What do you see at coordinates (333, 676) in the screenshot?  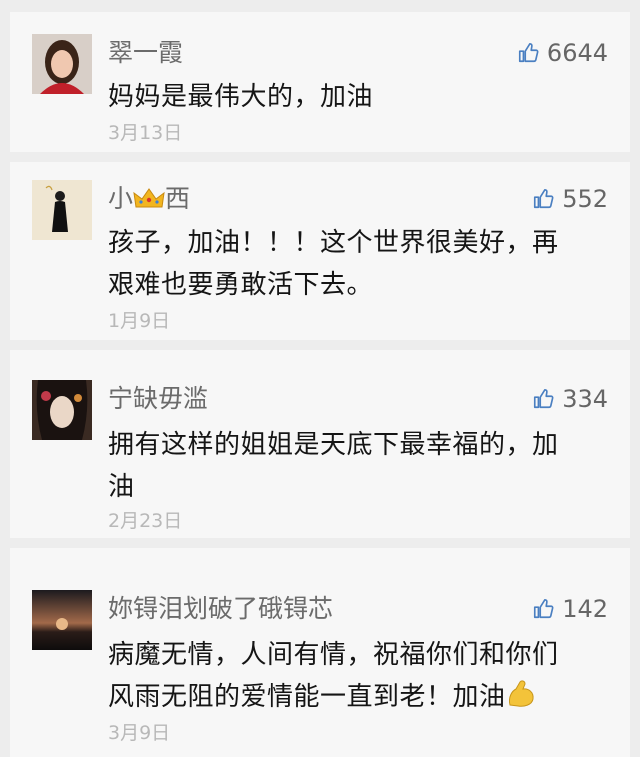 I see `comment-text: 病魔无情，人间有情，祝福你们和你们 风雨无阻的爱情能一直到老！加油` at bounding box center [333, 676].